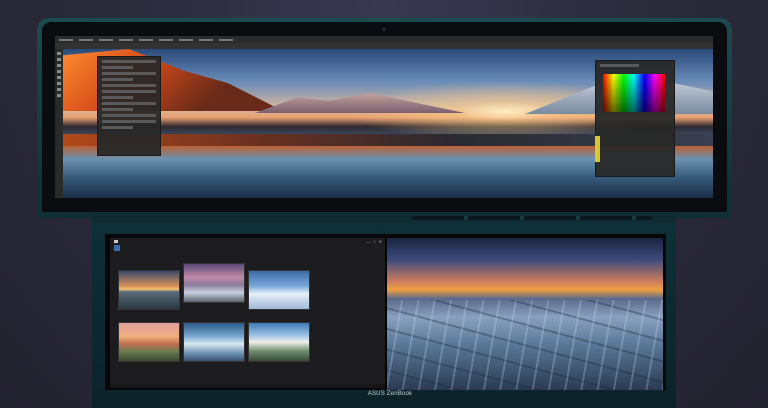  Describe the element at coordinates (384, 29) in the screenshot. I see `webcam` at that location.